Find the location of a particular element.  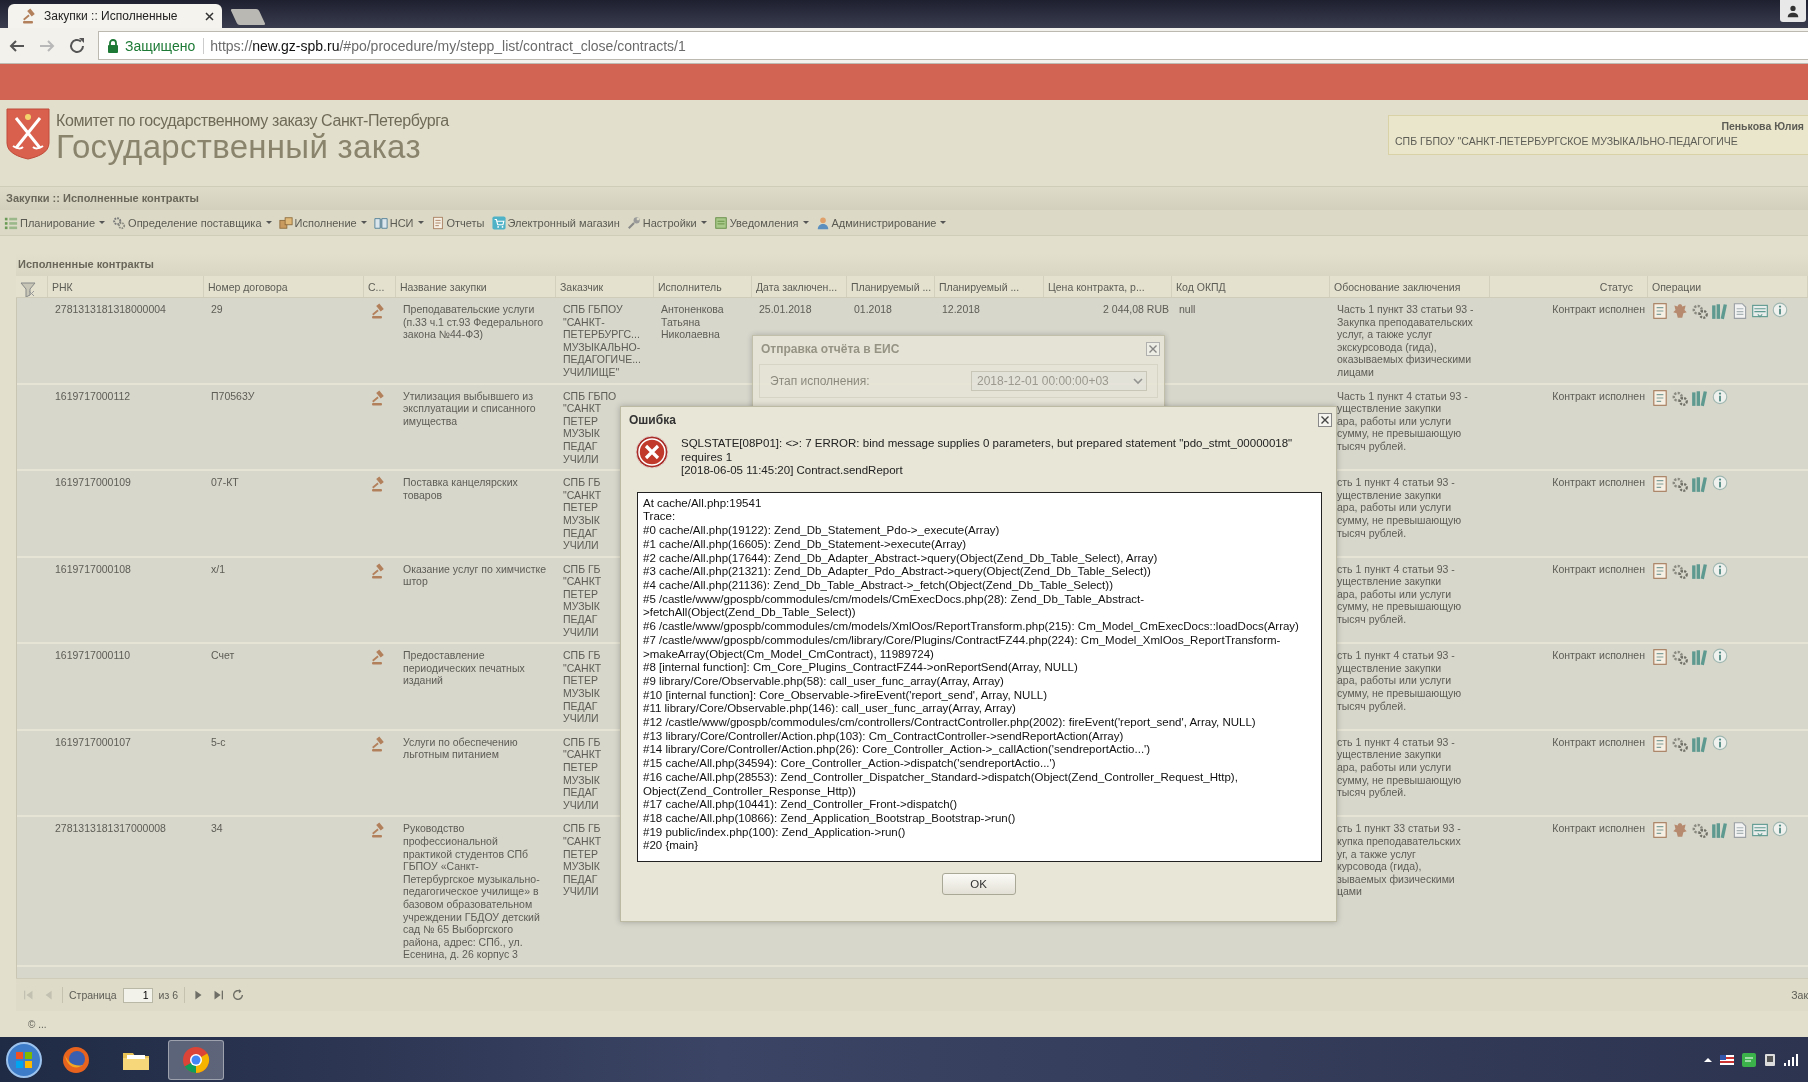

column-header: РНК is located at coordinates (126, 286).